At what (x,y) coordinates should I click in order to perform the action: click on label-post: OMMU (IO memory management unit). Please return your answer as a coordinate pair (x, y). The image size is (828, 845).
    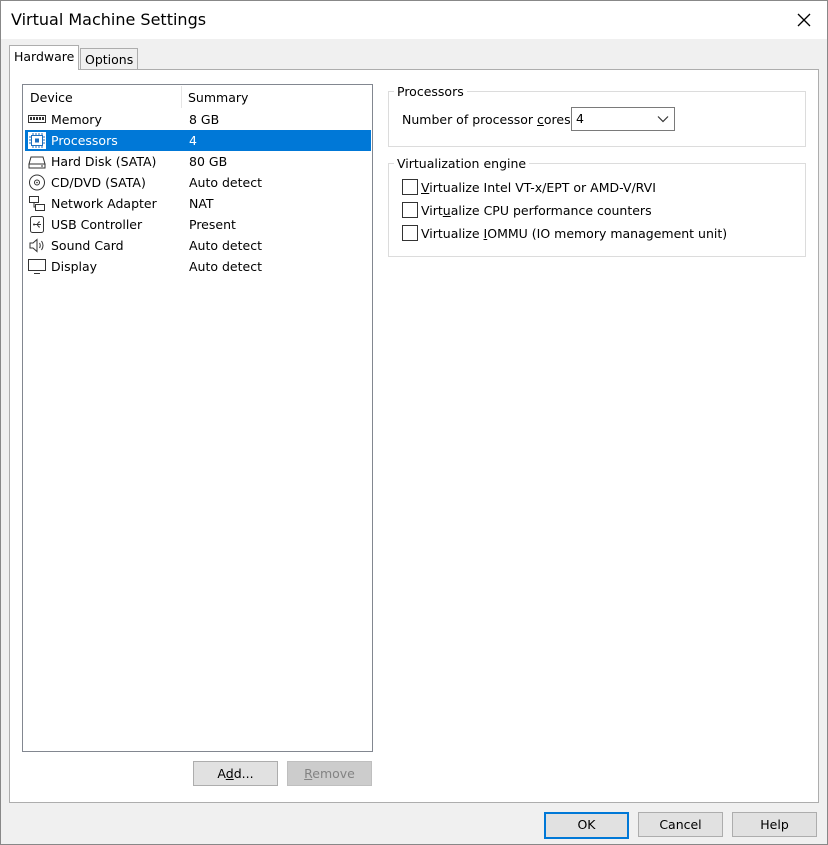
    Looking at the image, I should click on (607, 233).